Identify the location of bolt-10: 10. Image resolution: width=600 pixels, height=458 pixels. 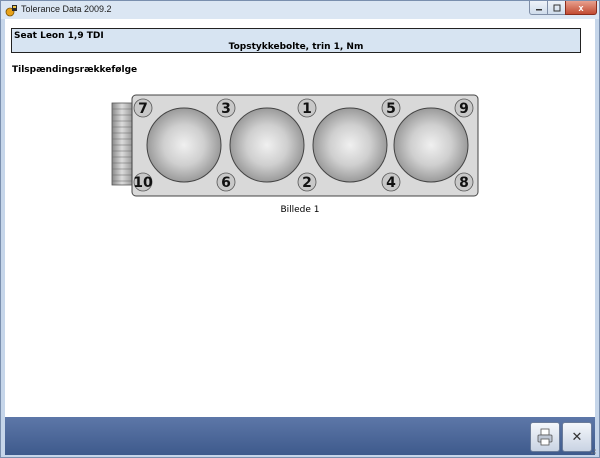
(143, 182).